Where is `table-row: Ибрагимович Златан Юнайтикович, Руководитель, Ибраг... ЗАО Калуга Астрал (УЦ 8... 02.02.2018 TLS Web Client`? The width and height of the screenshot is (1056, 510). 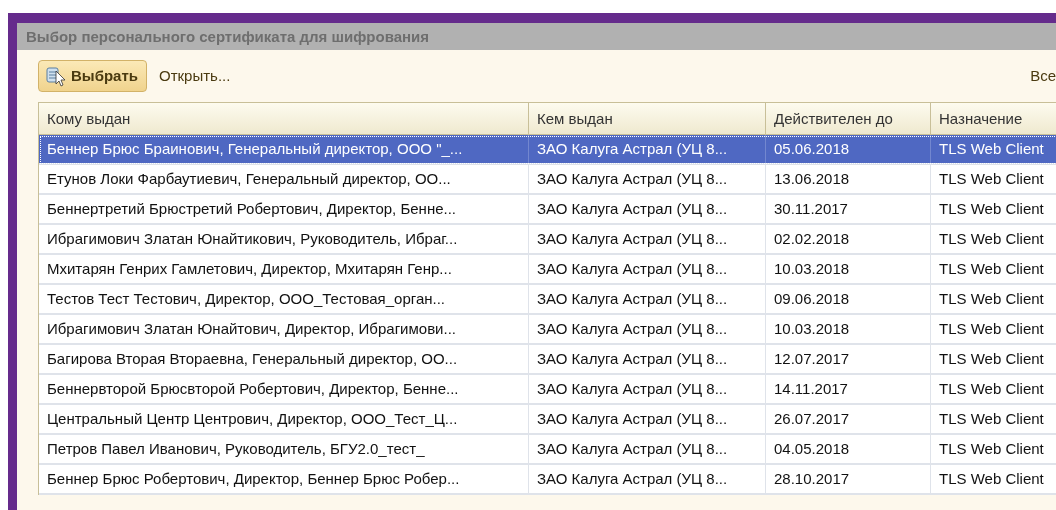 table-row: Ибрагимович Златан Юнайтикович, Руководитель, Ибраг... ЗАО Калуга Астрал (УЦ 8... 02.02.2018 TLS Web Client is located at coordinates (547, 240).